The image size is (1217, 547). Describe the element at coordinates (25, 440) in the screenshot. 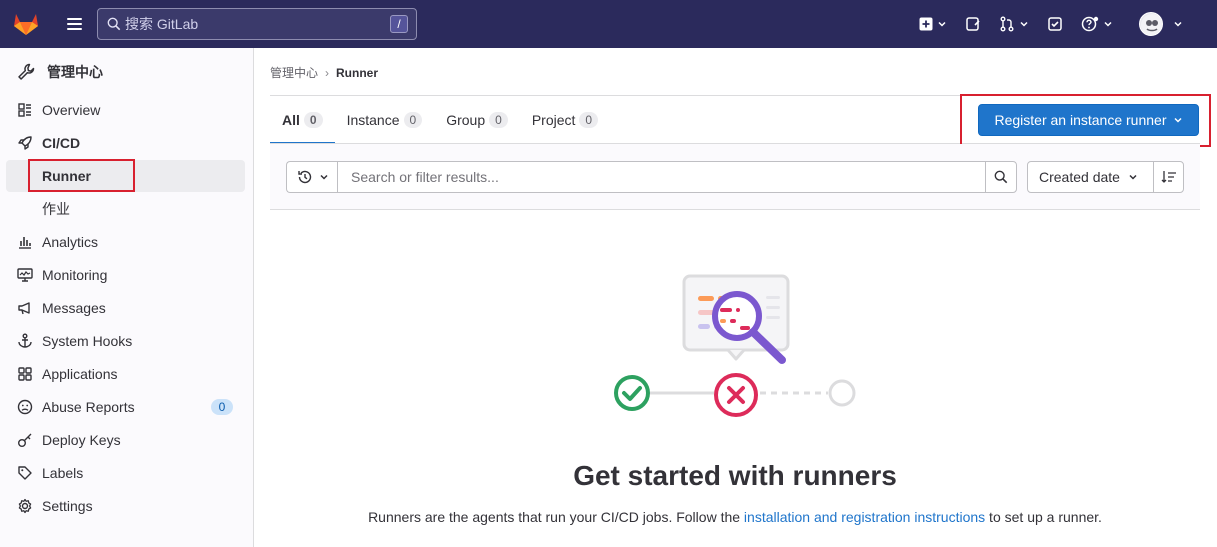

I see `key-icon` at that location.